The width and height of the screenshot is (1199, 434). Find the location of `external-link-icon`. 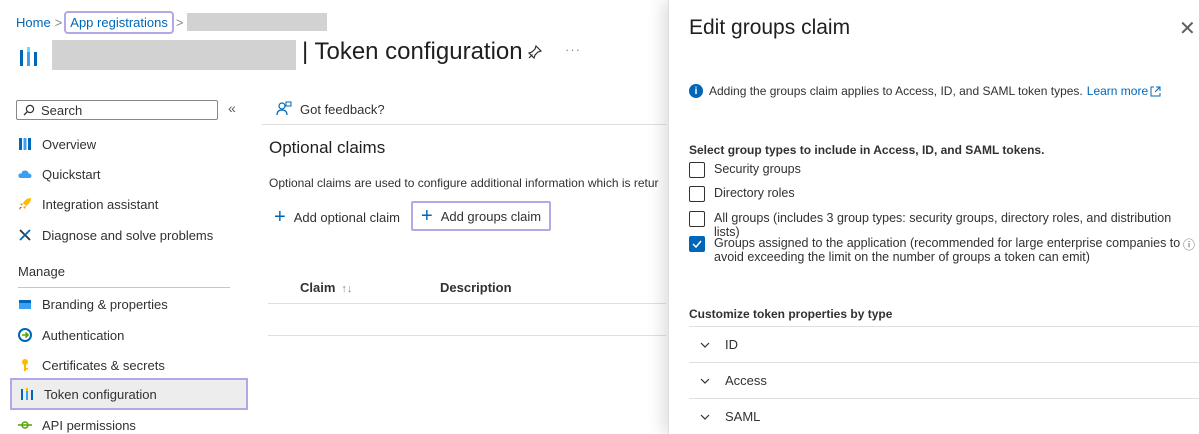

external-link-icon is located at coordinates (1155, 91).